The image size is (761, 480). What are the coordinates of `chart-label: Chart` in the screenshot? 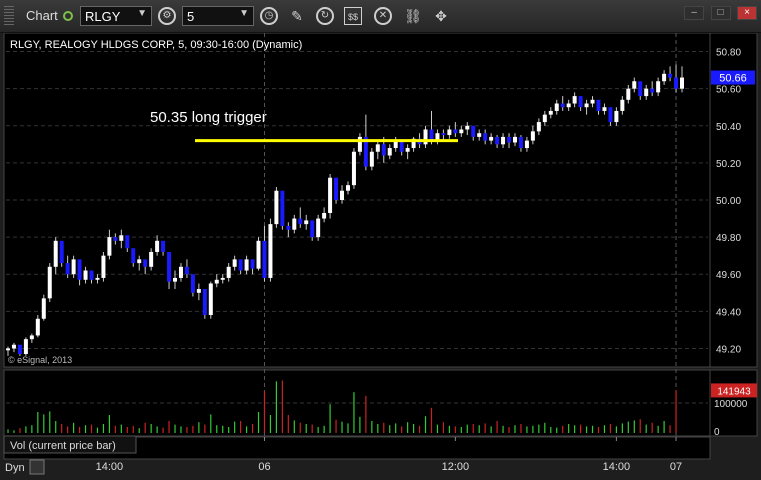 It's located at (42, 15).